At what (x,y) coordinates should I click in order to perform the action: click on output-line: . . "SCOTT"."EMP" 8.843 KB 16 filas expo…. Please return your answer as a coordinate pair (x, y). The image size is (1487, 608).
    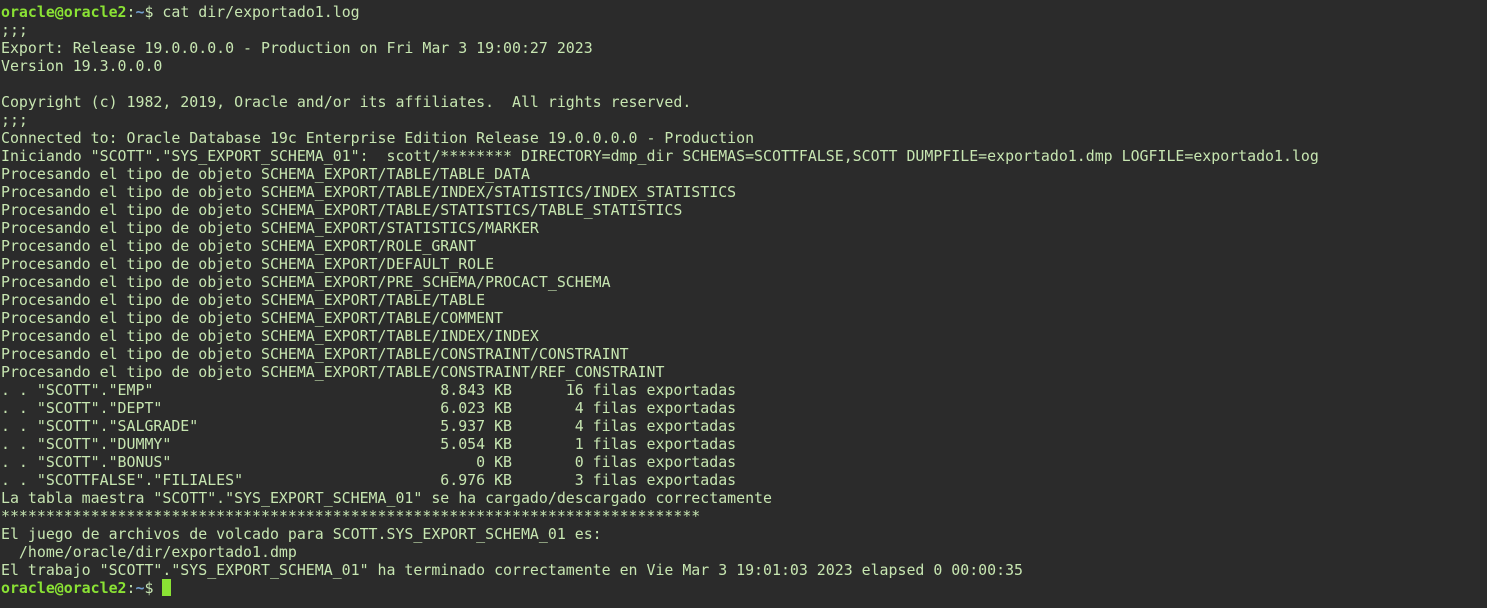
    Looking at the image, I should click on (369, 390).